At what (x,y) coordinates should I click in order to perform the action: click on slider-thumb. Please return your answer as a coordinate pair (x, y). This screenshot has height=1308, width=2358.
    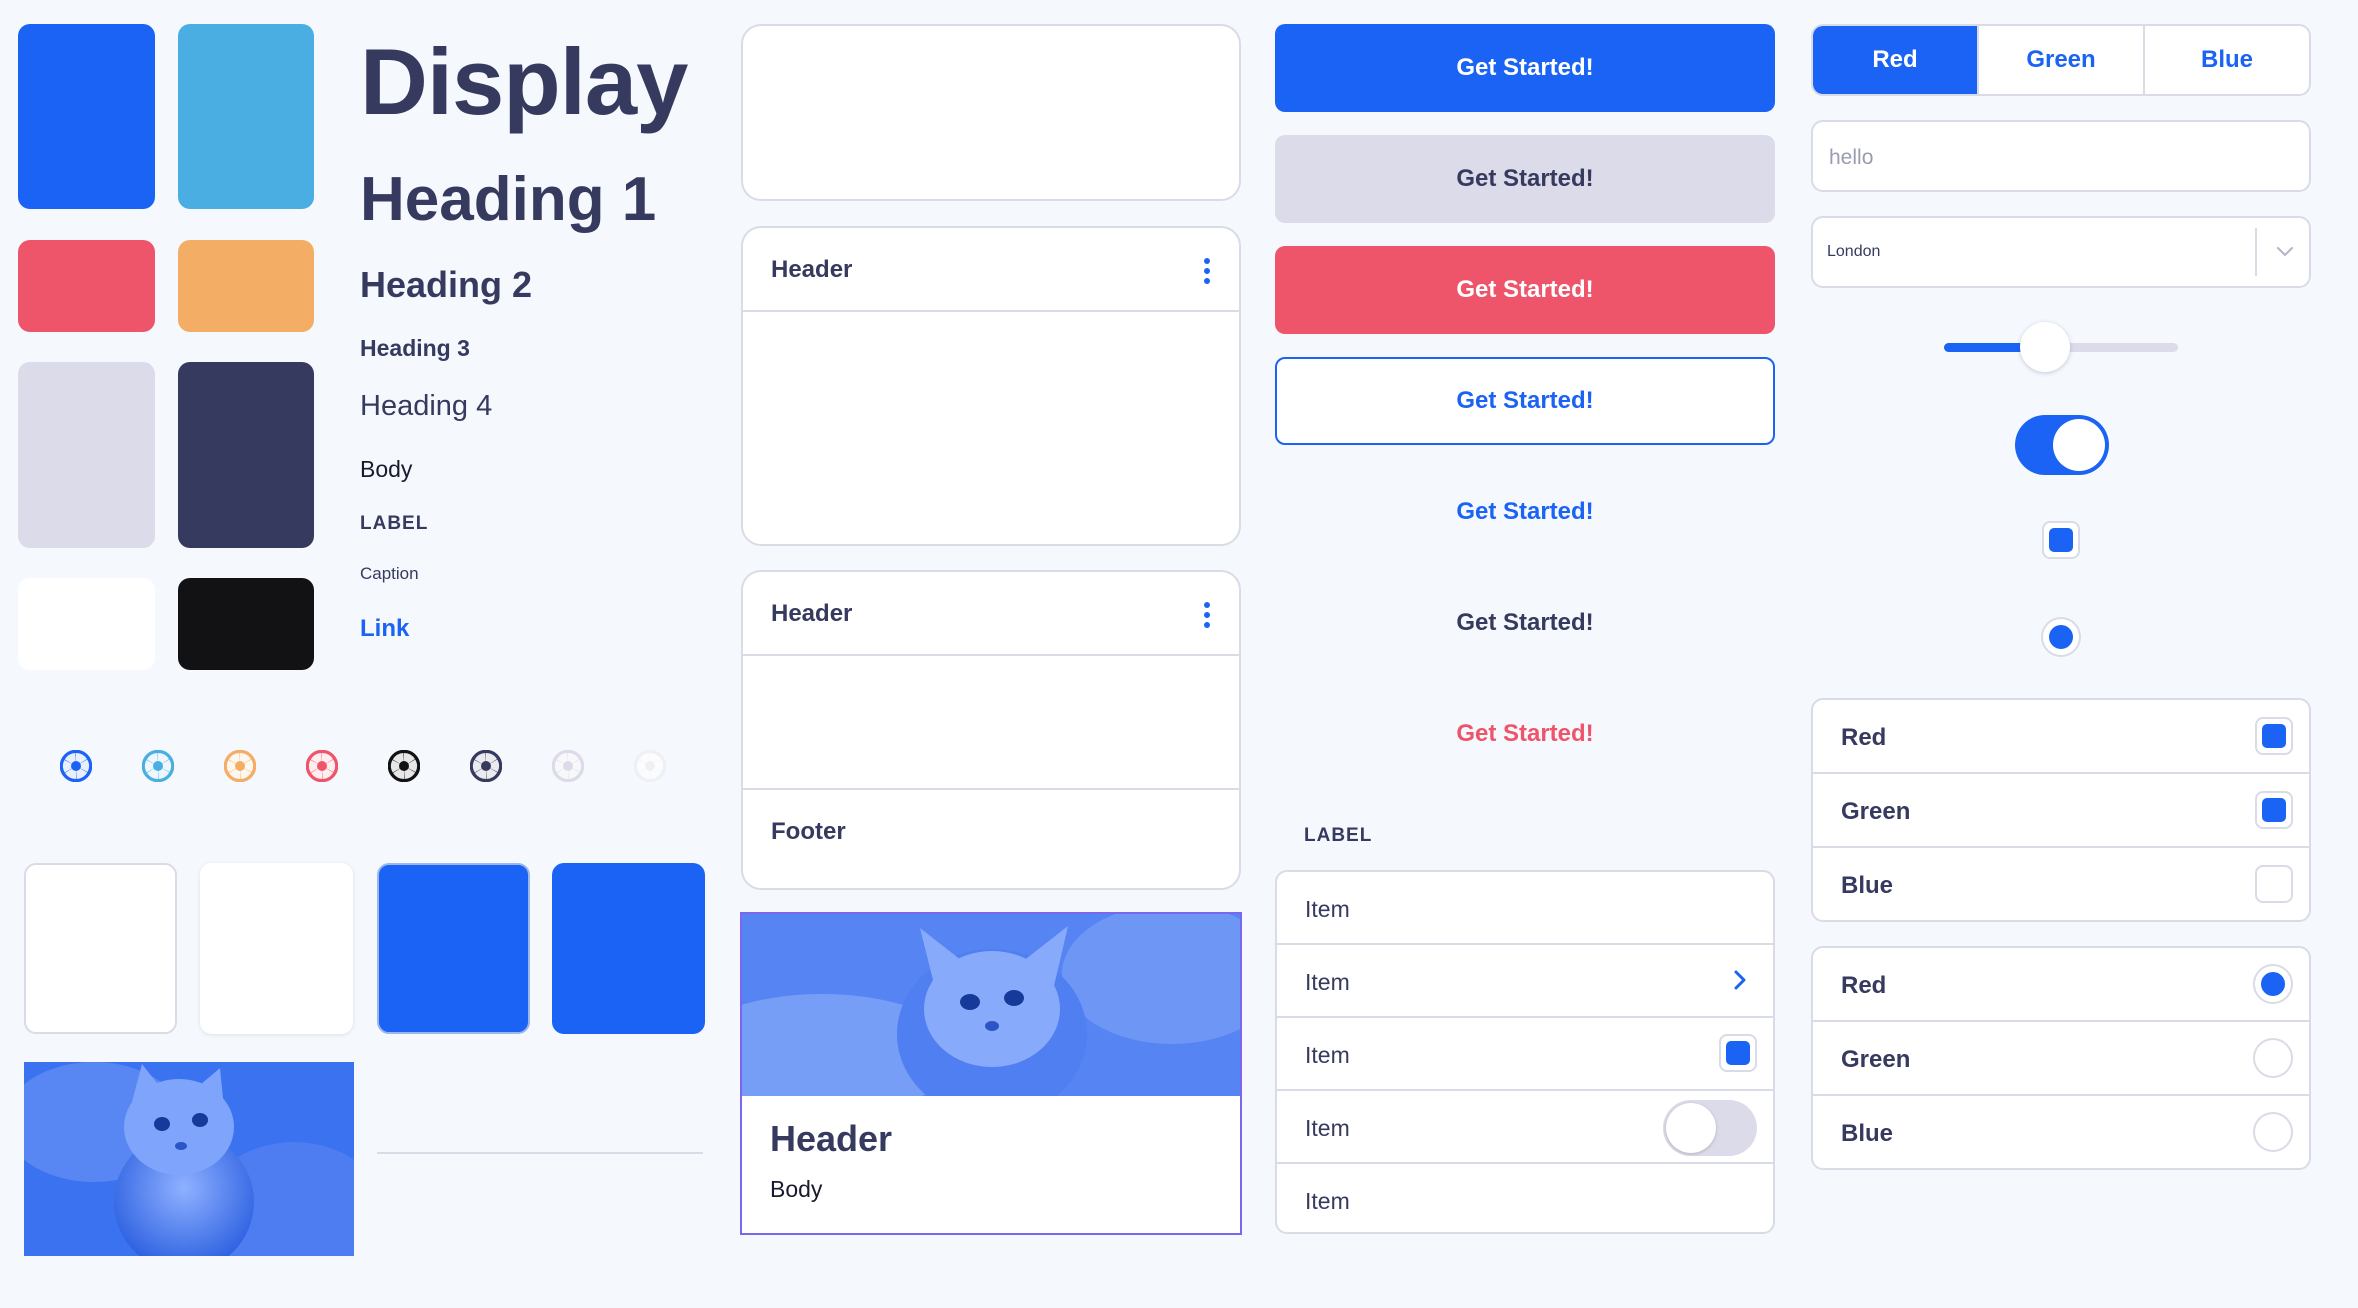
    Looking at the image, I should click on (2044, 347).